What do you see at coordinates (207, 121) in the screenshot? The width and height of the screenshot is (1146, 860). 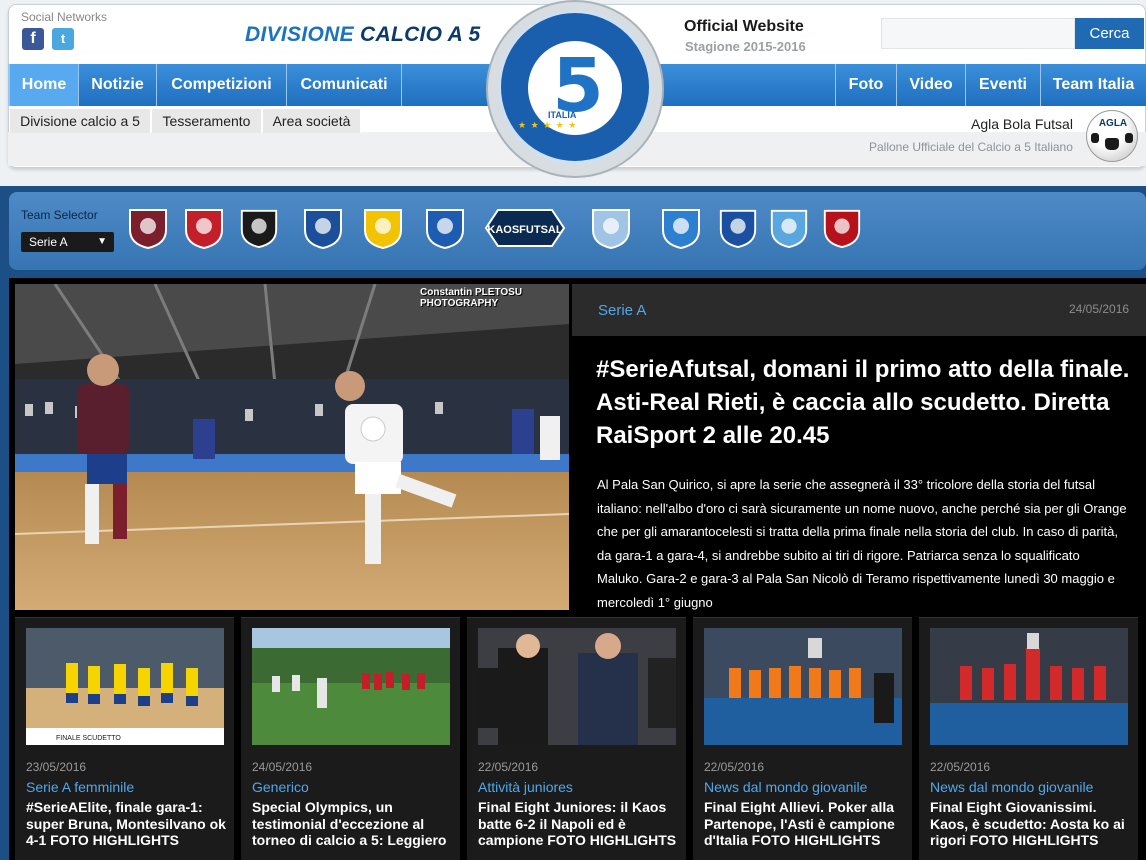 I see `subnav-tesseramento: Tesseramento` at bounding box center [207, 121].